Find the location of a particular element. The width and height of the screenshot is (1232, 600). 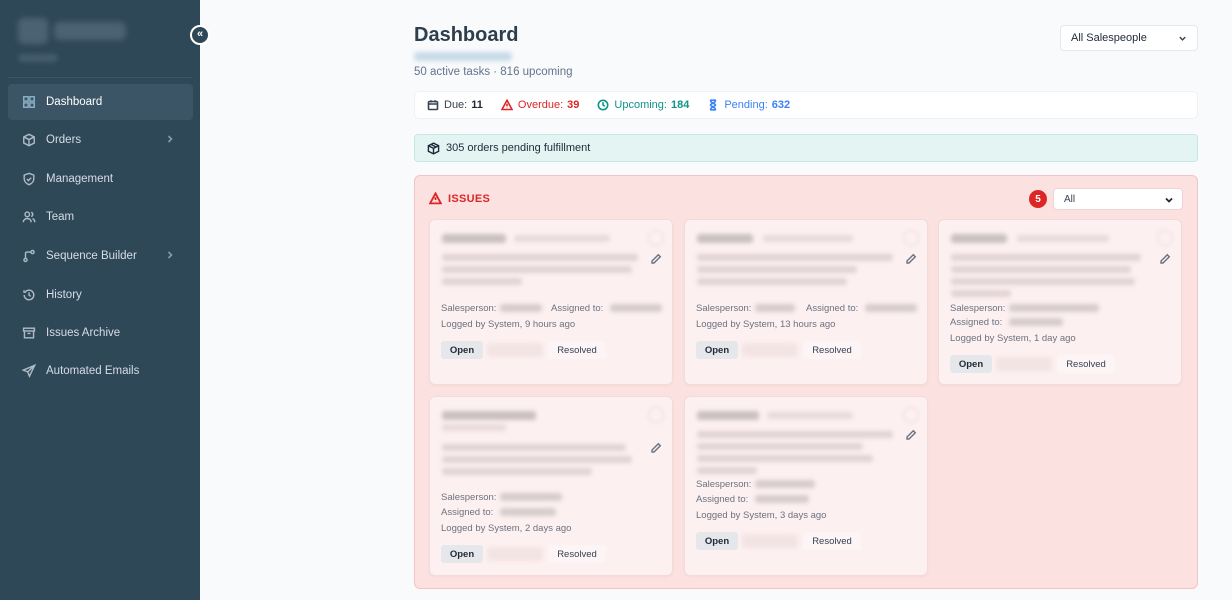

sidebar-divider is located at coordinates (100, 77).